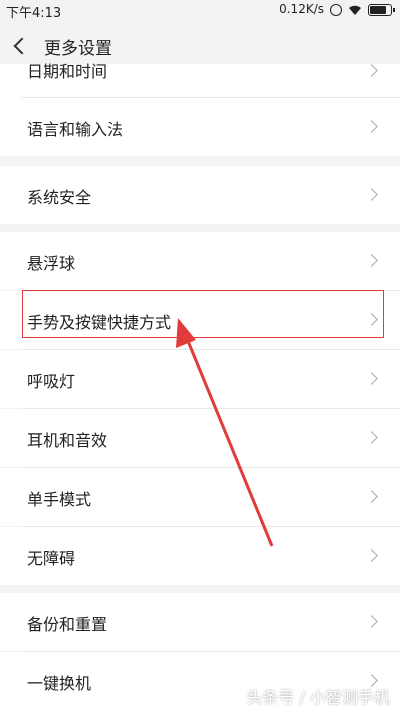 The image size is (400, 716). What do you see at coordinates (225, 432) in the screenshot?
I see `annotation-arrow` at bounding box center [225, 432].